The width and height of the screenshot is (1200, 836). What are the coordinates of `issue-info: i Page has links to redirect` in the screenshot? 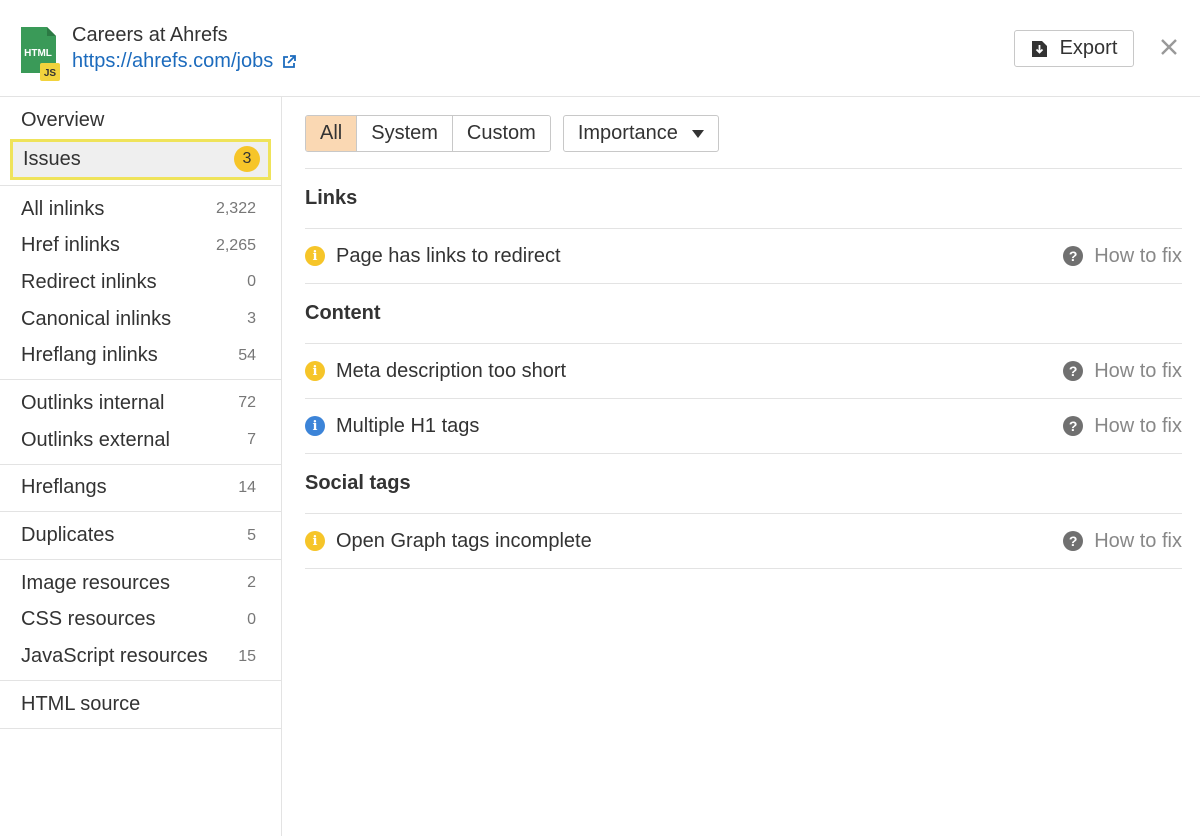 It's located at (433, 256).